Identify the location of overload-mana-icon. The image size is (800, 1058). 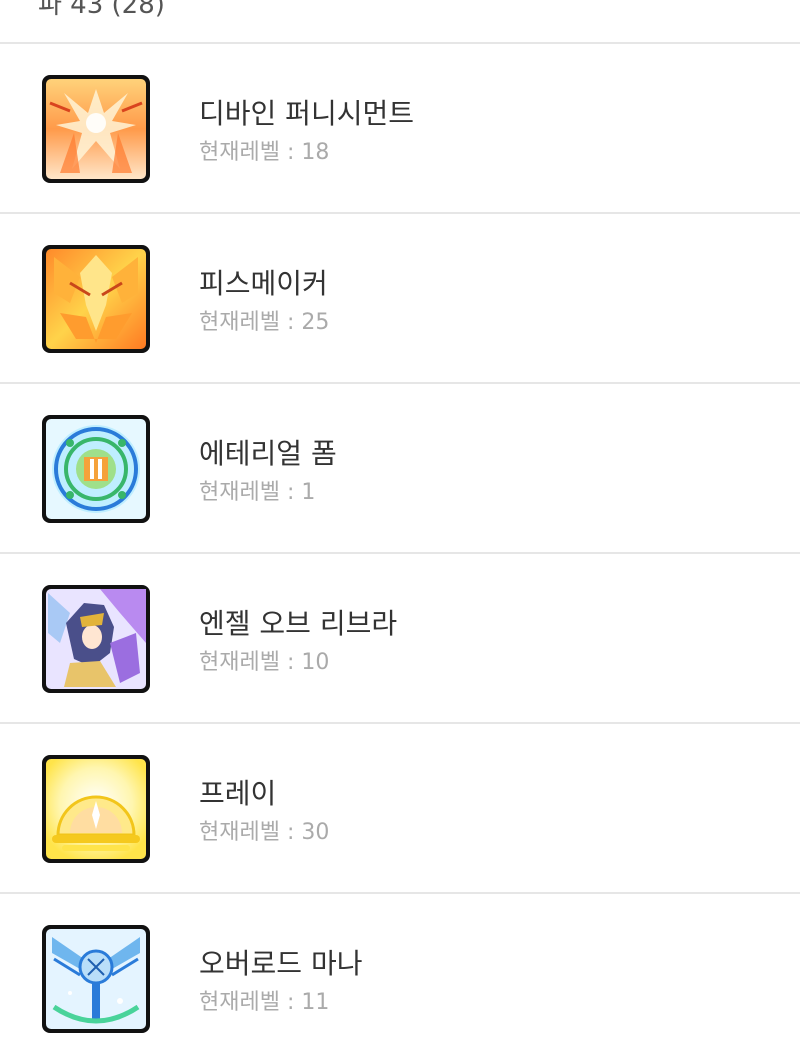
(96, 979).